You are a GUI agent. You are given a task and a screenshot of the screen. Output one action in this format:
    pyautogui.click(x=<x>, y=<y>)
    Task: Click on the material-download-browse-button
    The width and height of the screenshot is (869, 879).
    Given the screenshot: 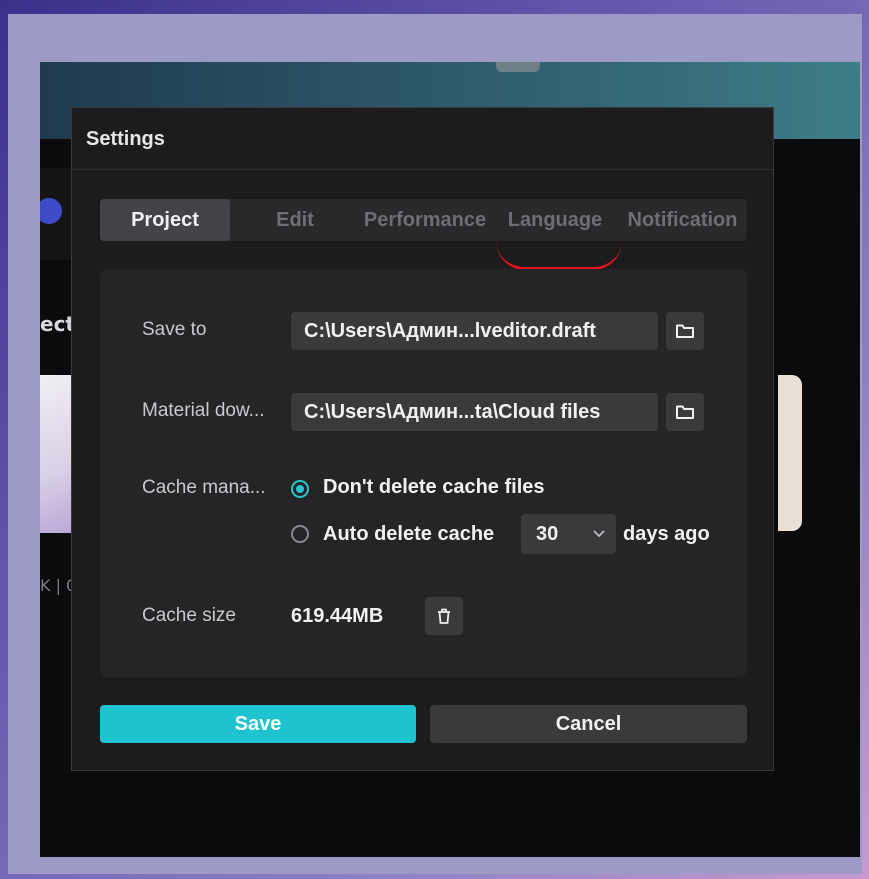 What is the action you would take?
    pyautogui.click(x=685, y=412)
    